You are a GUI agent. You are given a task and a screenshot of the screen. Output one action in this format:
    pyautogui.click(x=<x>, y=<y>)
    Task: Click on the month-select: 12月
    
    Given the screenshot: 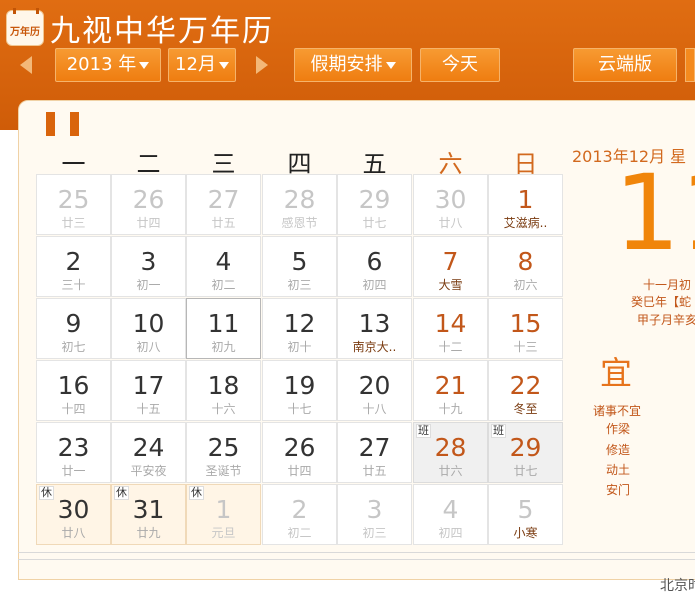 What is the action you would take?
    pyautogui.click(x=202, y=65)
    